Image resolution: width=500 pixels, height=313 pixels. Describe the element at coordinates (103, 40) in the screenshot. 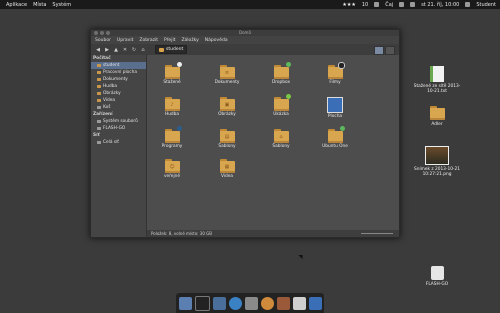

I see `menu-file: Soubor` at that location.